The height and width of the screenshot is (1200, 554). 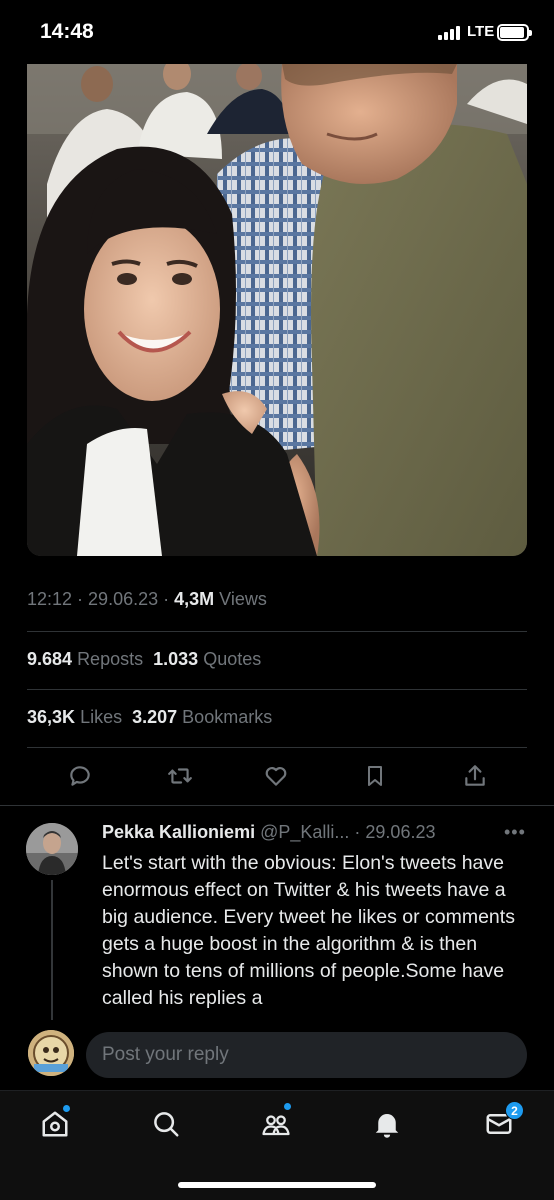 I want to click on reply-composer: Post your reply, so click(x=277, y=1054).